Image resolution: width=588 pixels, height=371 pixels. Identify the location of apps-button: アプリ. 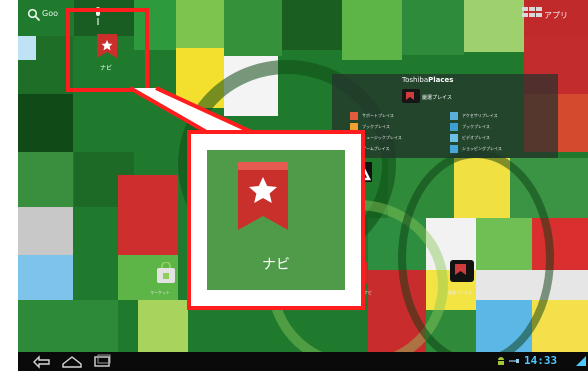
(550, 15).